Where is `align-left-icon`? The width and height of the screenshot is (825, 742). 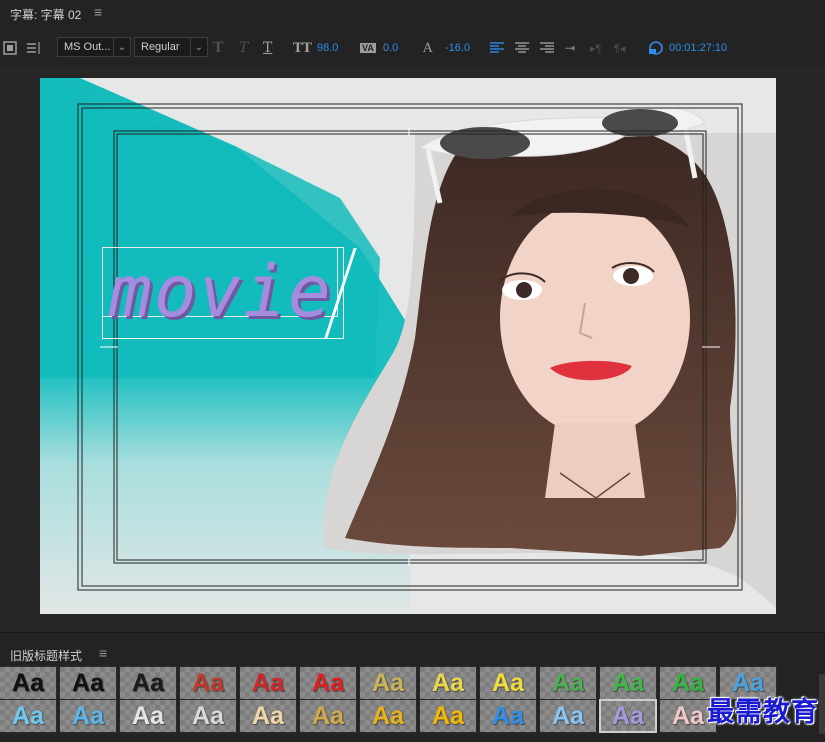 align-left-icon is located at coordinates (497, 48).